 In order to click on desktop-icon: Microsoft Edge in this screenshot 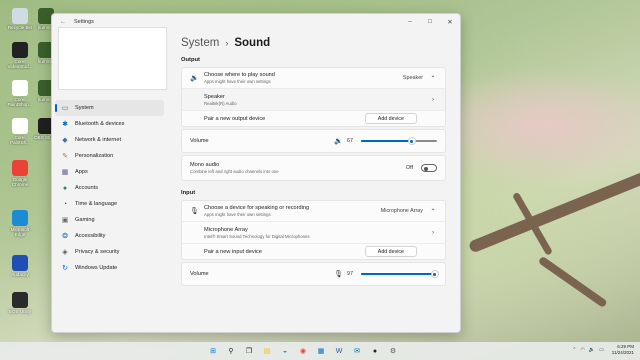, I will do `click(20, 223)`.